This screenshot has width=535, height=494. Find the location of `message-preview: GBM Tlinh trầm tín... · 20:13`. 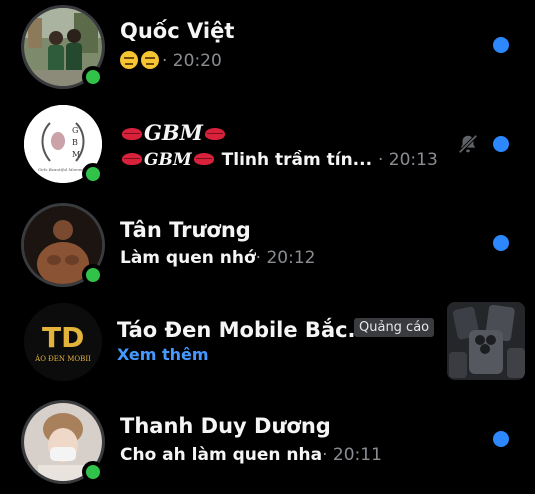

message-preview: GBM Tlinh trầm tín... · 20:13 is located at coordinates (279, 160).